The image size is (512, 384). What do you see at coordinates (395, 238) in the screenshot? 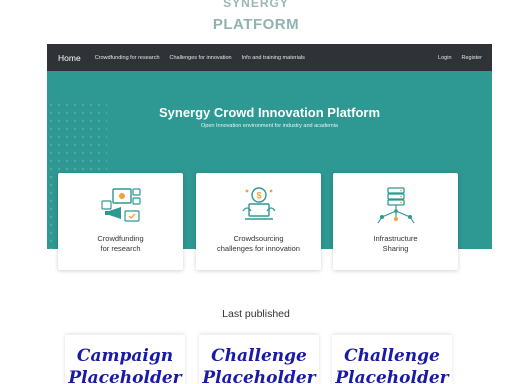
I see `card-label-line1: Infrastructure` at bounding box center [395, 238].